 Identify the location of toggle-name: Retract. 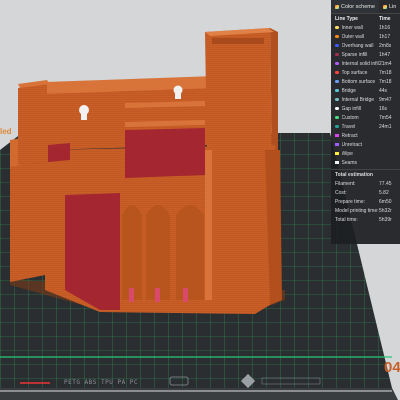
(349, 135).